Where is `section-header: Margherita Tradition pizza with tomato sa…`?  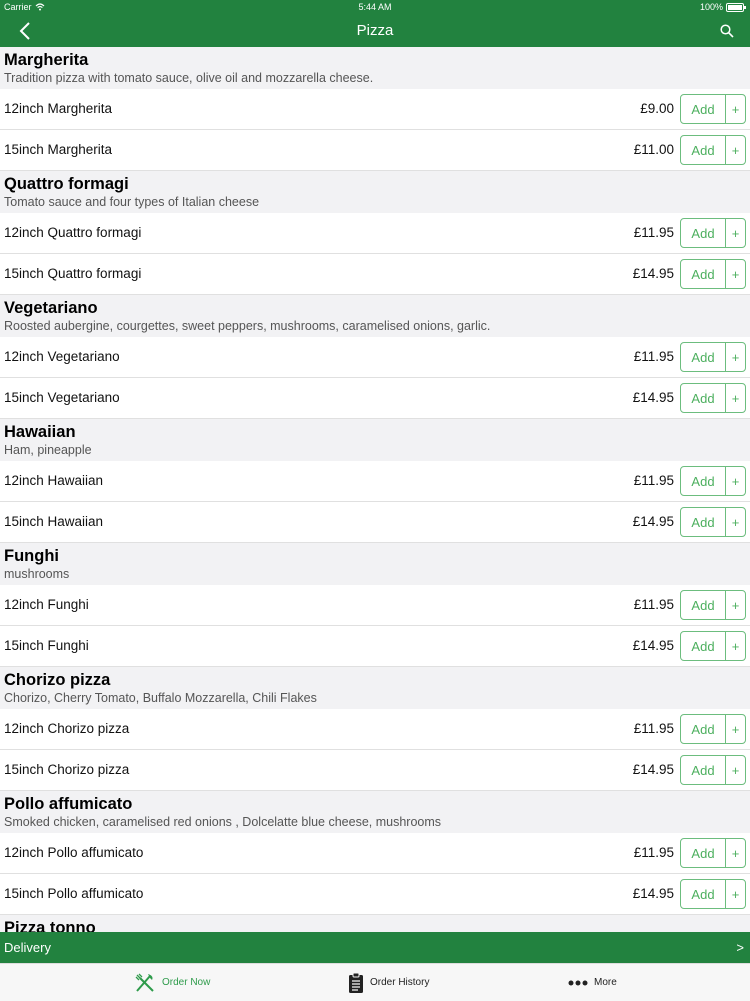 section-header: Margherita Tradition pizza with tomato sa… is located at coordinates (375, 68).